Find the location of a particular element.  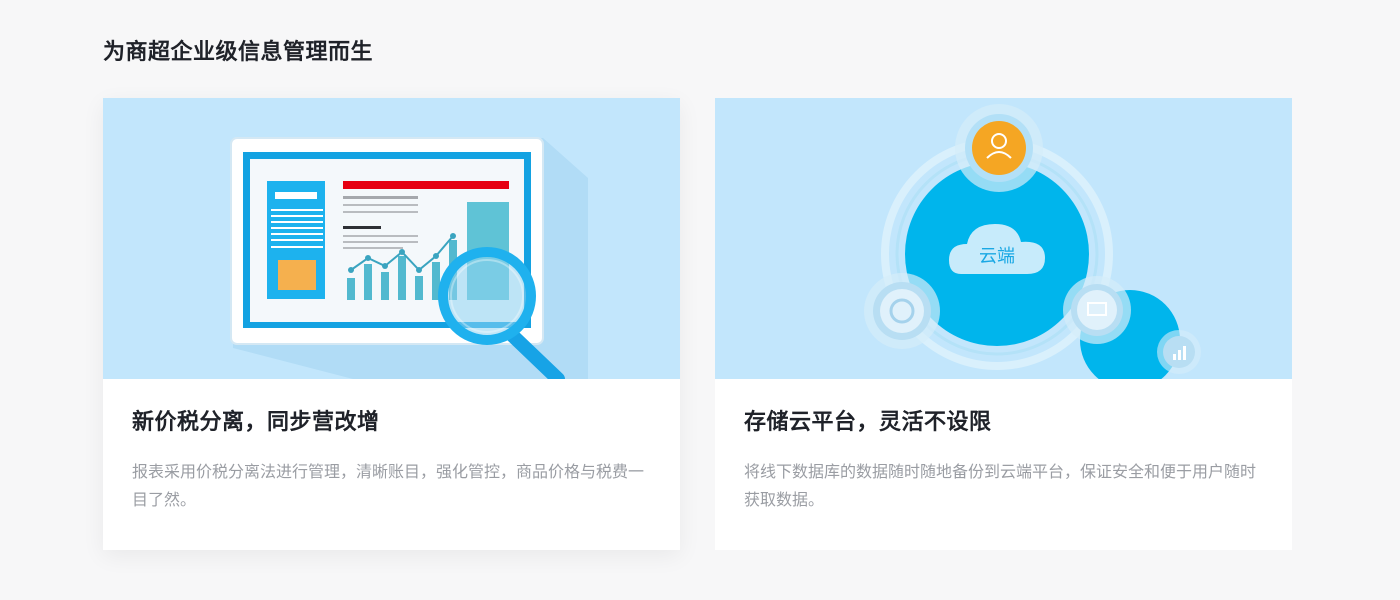

card-description: 将线下数据库的数据随时随地备份到云端平台，保证安全和便于用户随时获取数据。 is located at coordinates (1000, 485).